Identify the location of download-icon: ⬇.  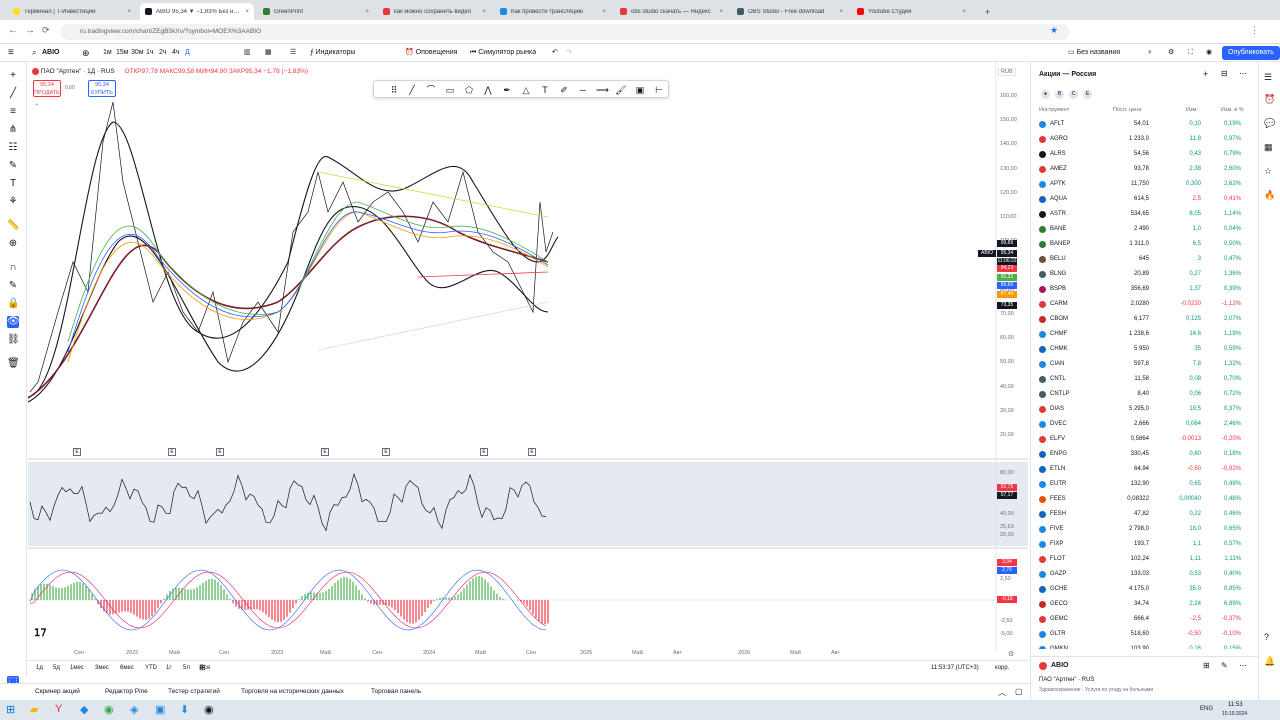
(184, 709).